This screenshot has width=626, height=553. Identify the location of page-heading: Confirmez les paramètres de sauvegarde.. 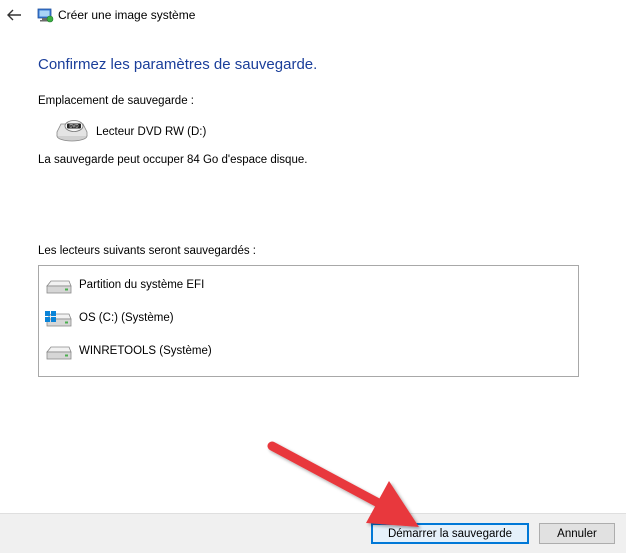
(178, 64).